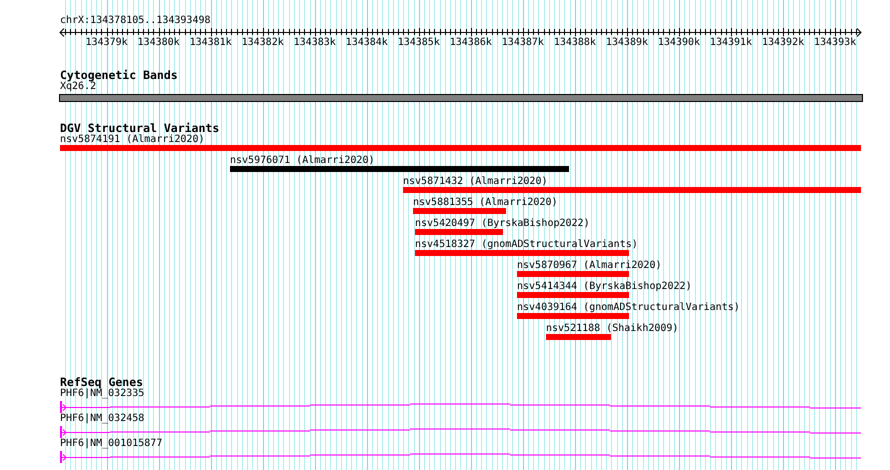 This screenshot has height=470, width=890. I want to click on transcript-label: PHF6|NM_001015877, so click(111, 444).